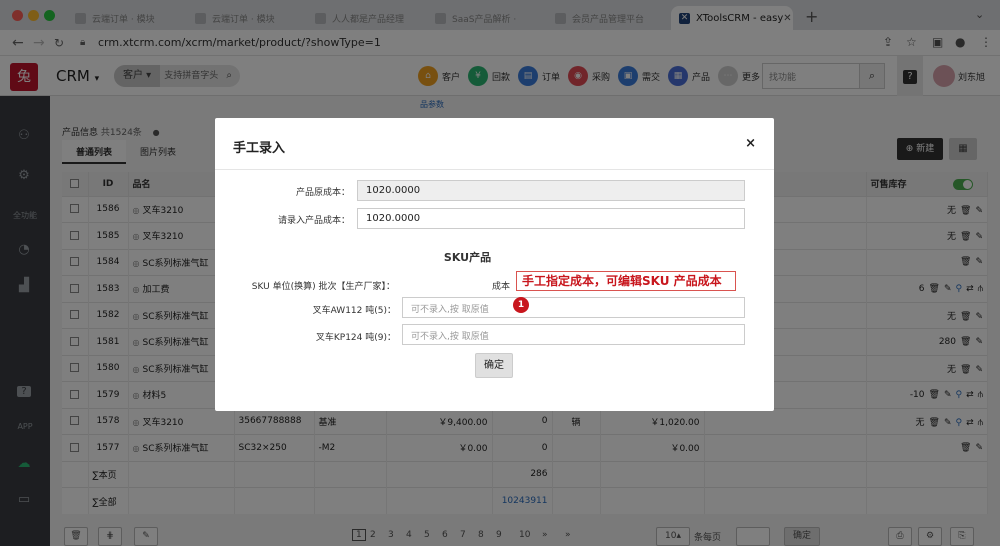 The width and height of the screenshot is (1000, 546). What do you see at coordinates (259, 148) in the screenshot?
I see `dialog-title: 手工录入` at bounding box center [259, 148].